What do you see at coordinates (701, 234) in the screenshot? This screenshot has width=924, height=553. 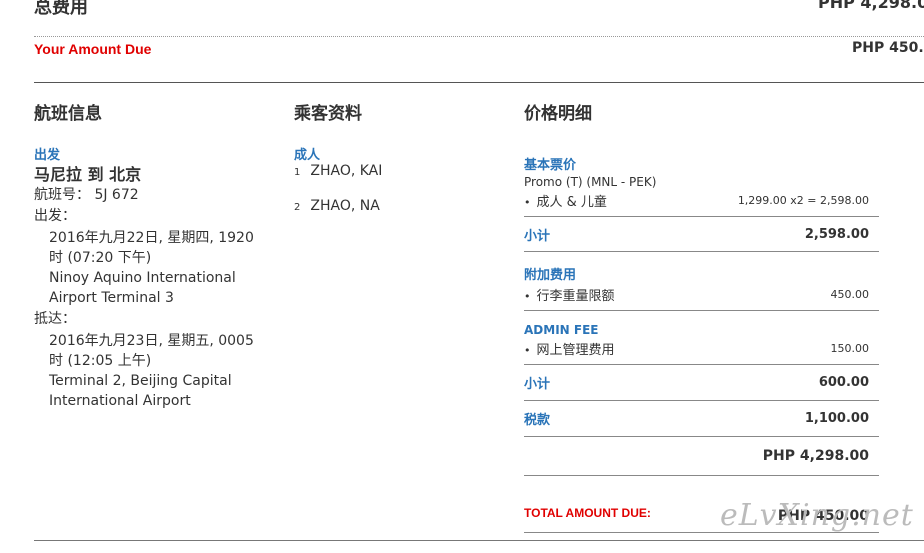 I see `subtotal-row: 小计 2,598.00` at bounding box center [701, 234].